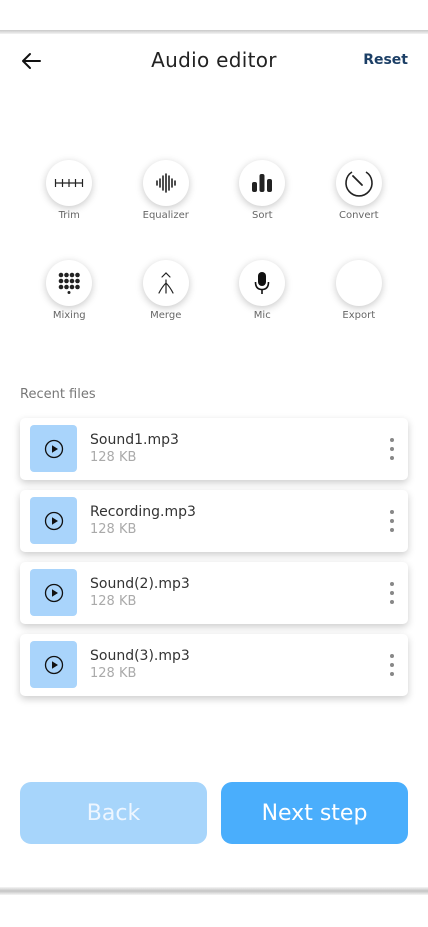  I want to click on file-card: Recording.mp3 128 KB, so click(214, 521).